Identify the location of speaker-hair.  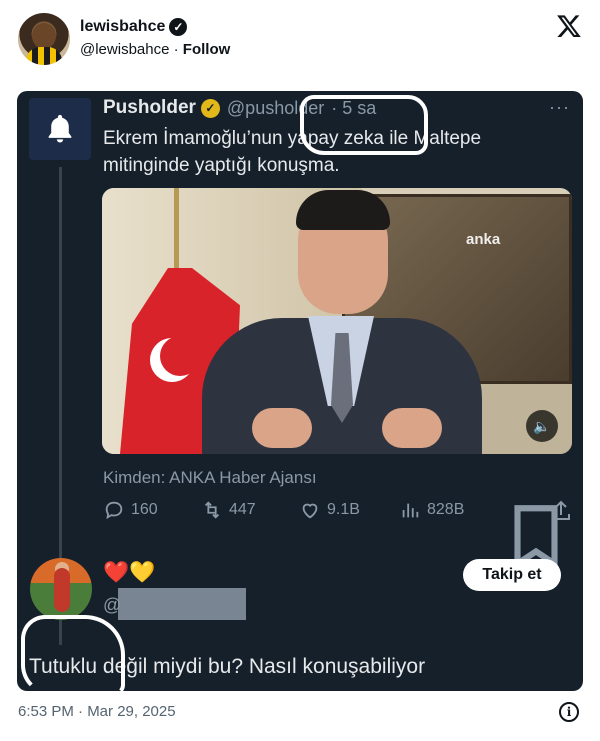
(343, 210).